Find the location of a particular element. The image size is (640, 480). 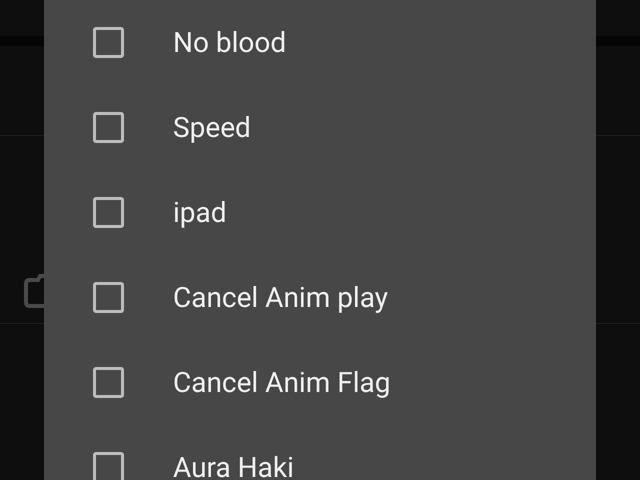

option-label: Cancel Anim Flag is located at coordinates (281, 382).